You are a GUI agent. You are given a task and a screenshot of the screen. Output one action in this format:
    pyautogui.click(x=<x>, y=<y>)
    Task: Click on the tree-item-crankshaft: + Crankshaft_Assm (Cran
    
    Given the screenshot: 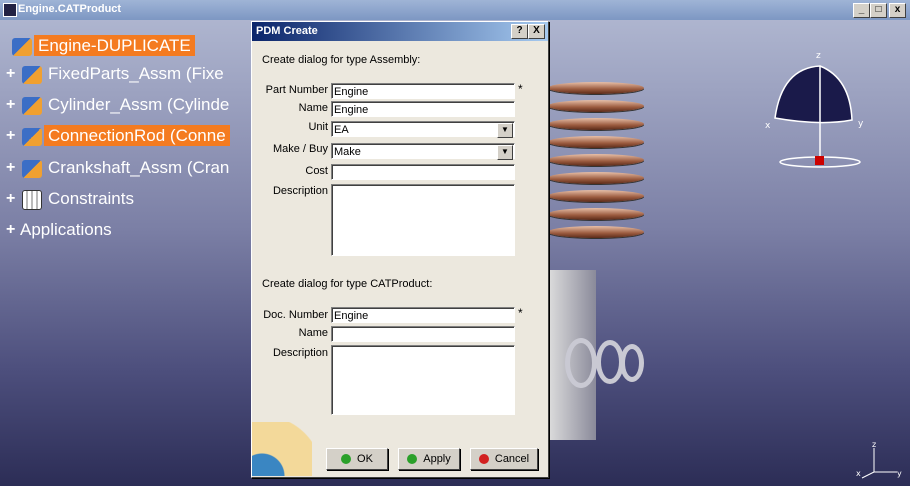 What is the action you would take?
    pyautogui.click(x=119, y=168)
    